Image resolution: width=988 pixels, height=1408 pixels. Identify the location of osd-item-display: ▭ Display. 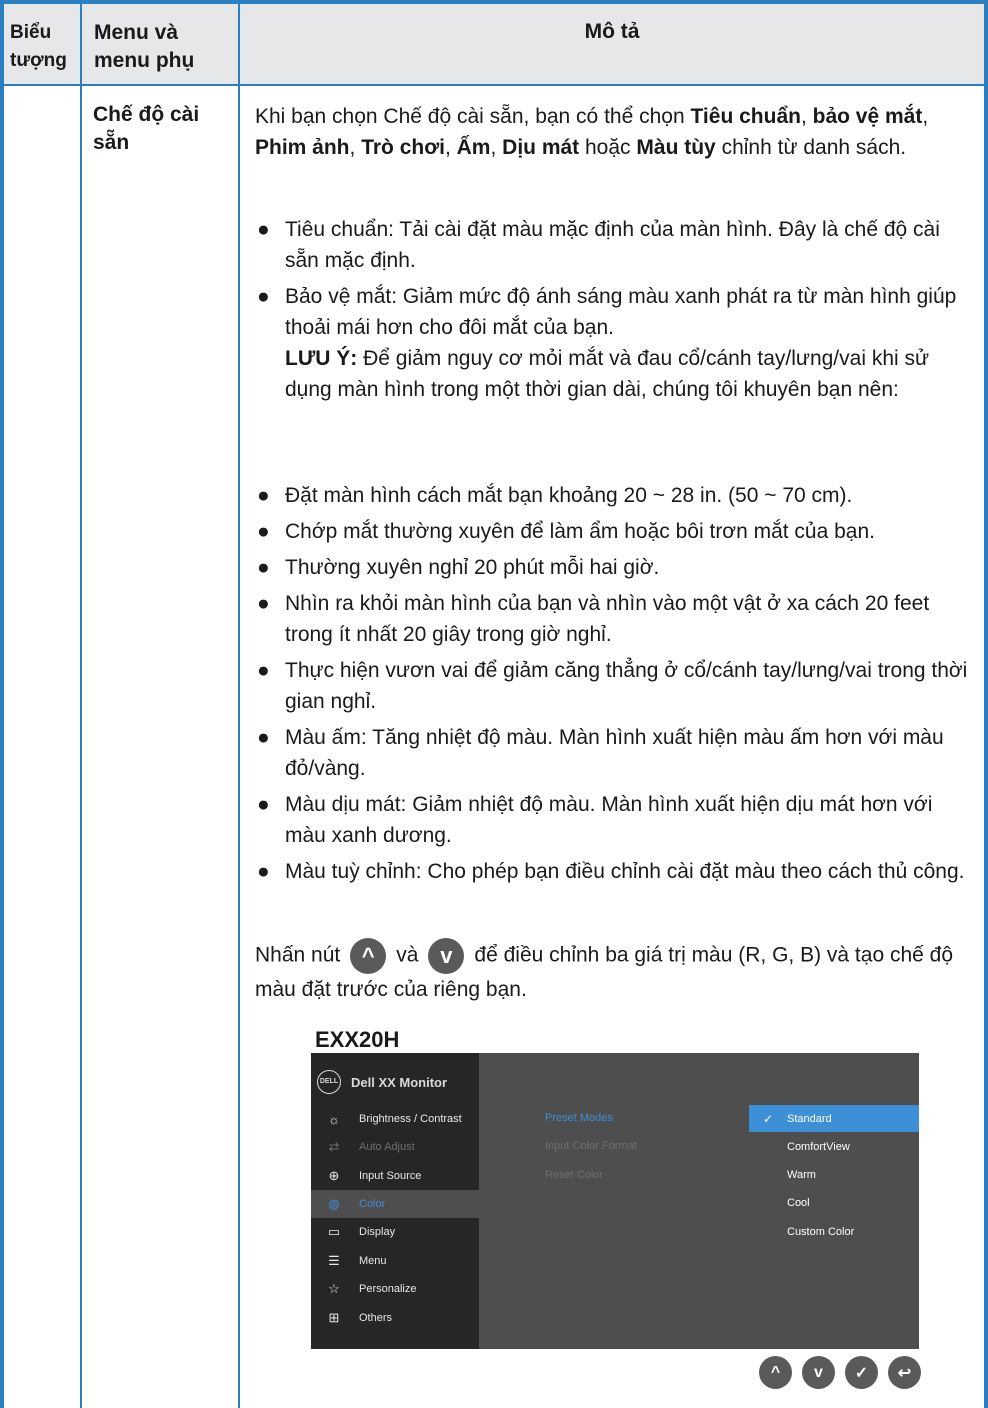
(395, 1232).